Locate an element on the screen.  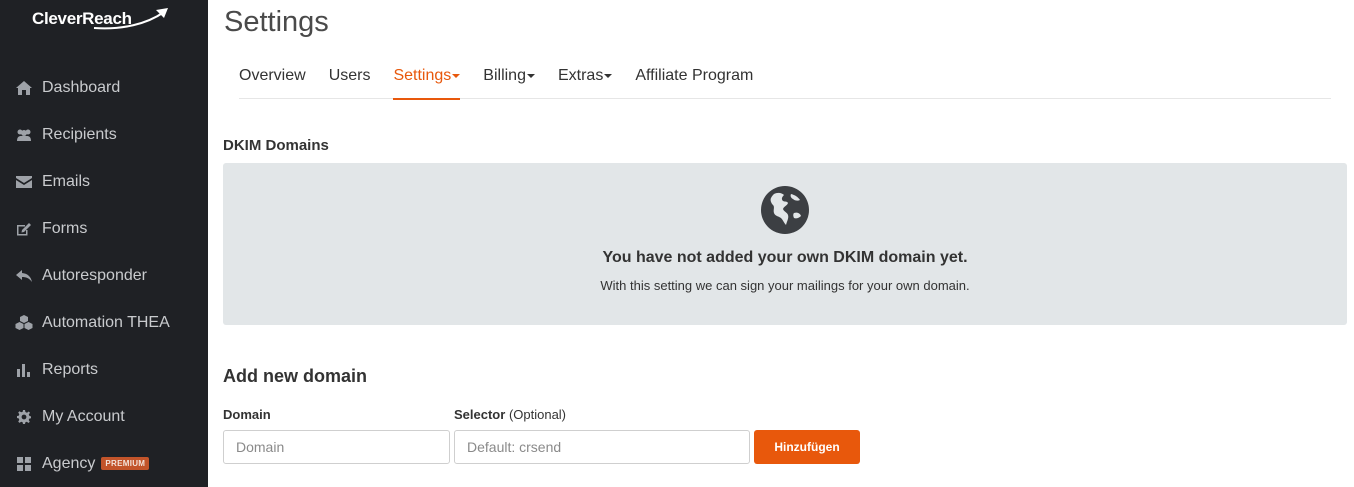
envelope-icon is located at coordinates (24, 182).